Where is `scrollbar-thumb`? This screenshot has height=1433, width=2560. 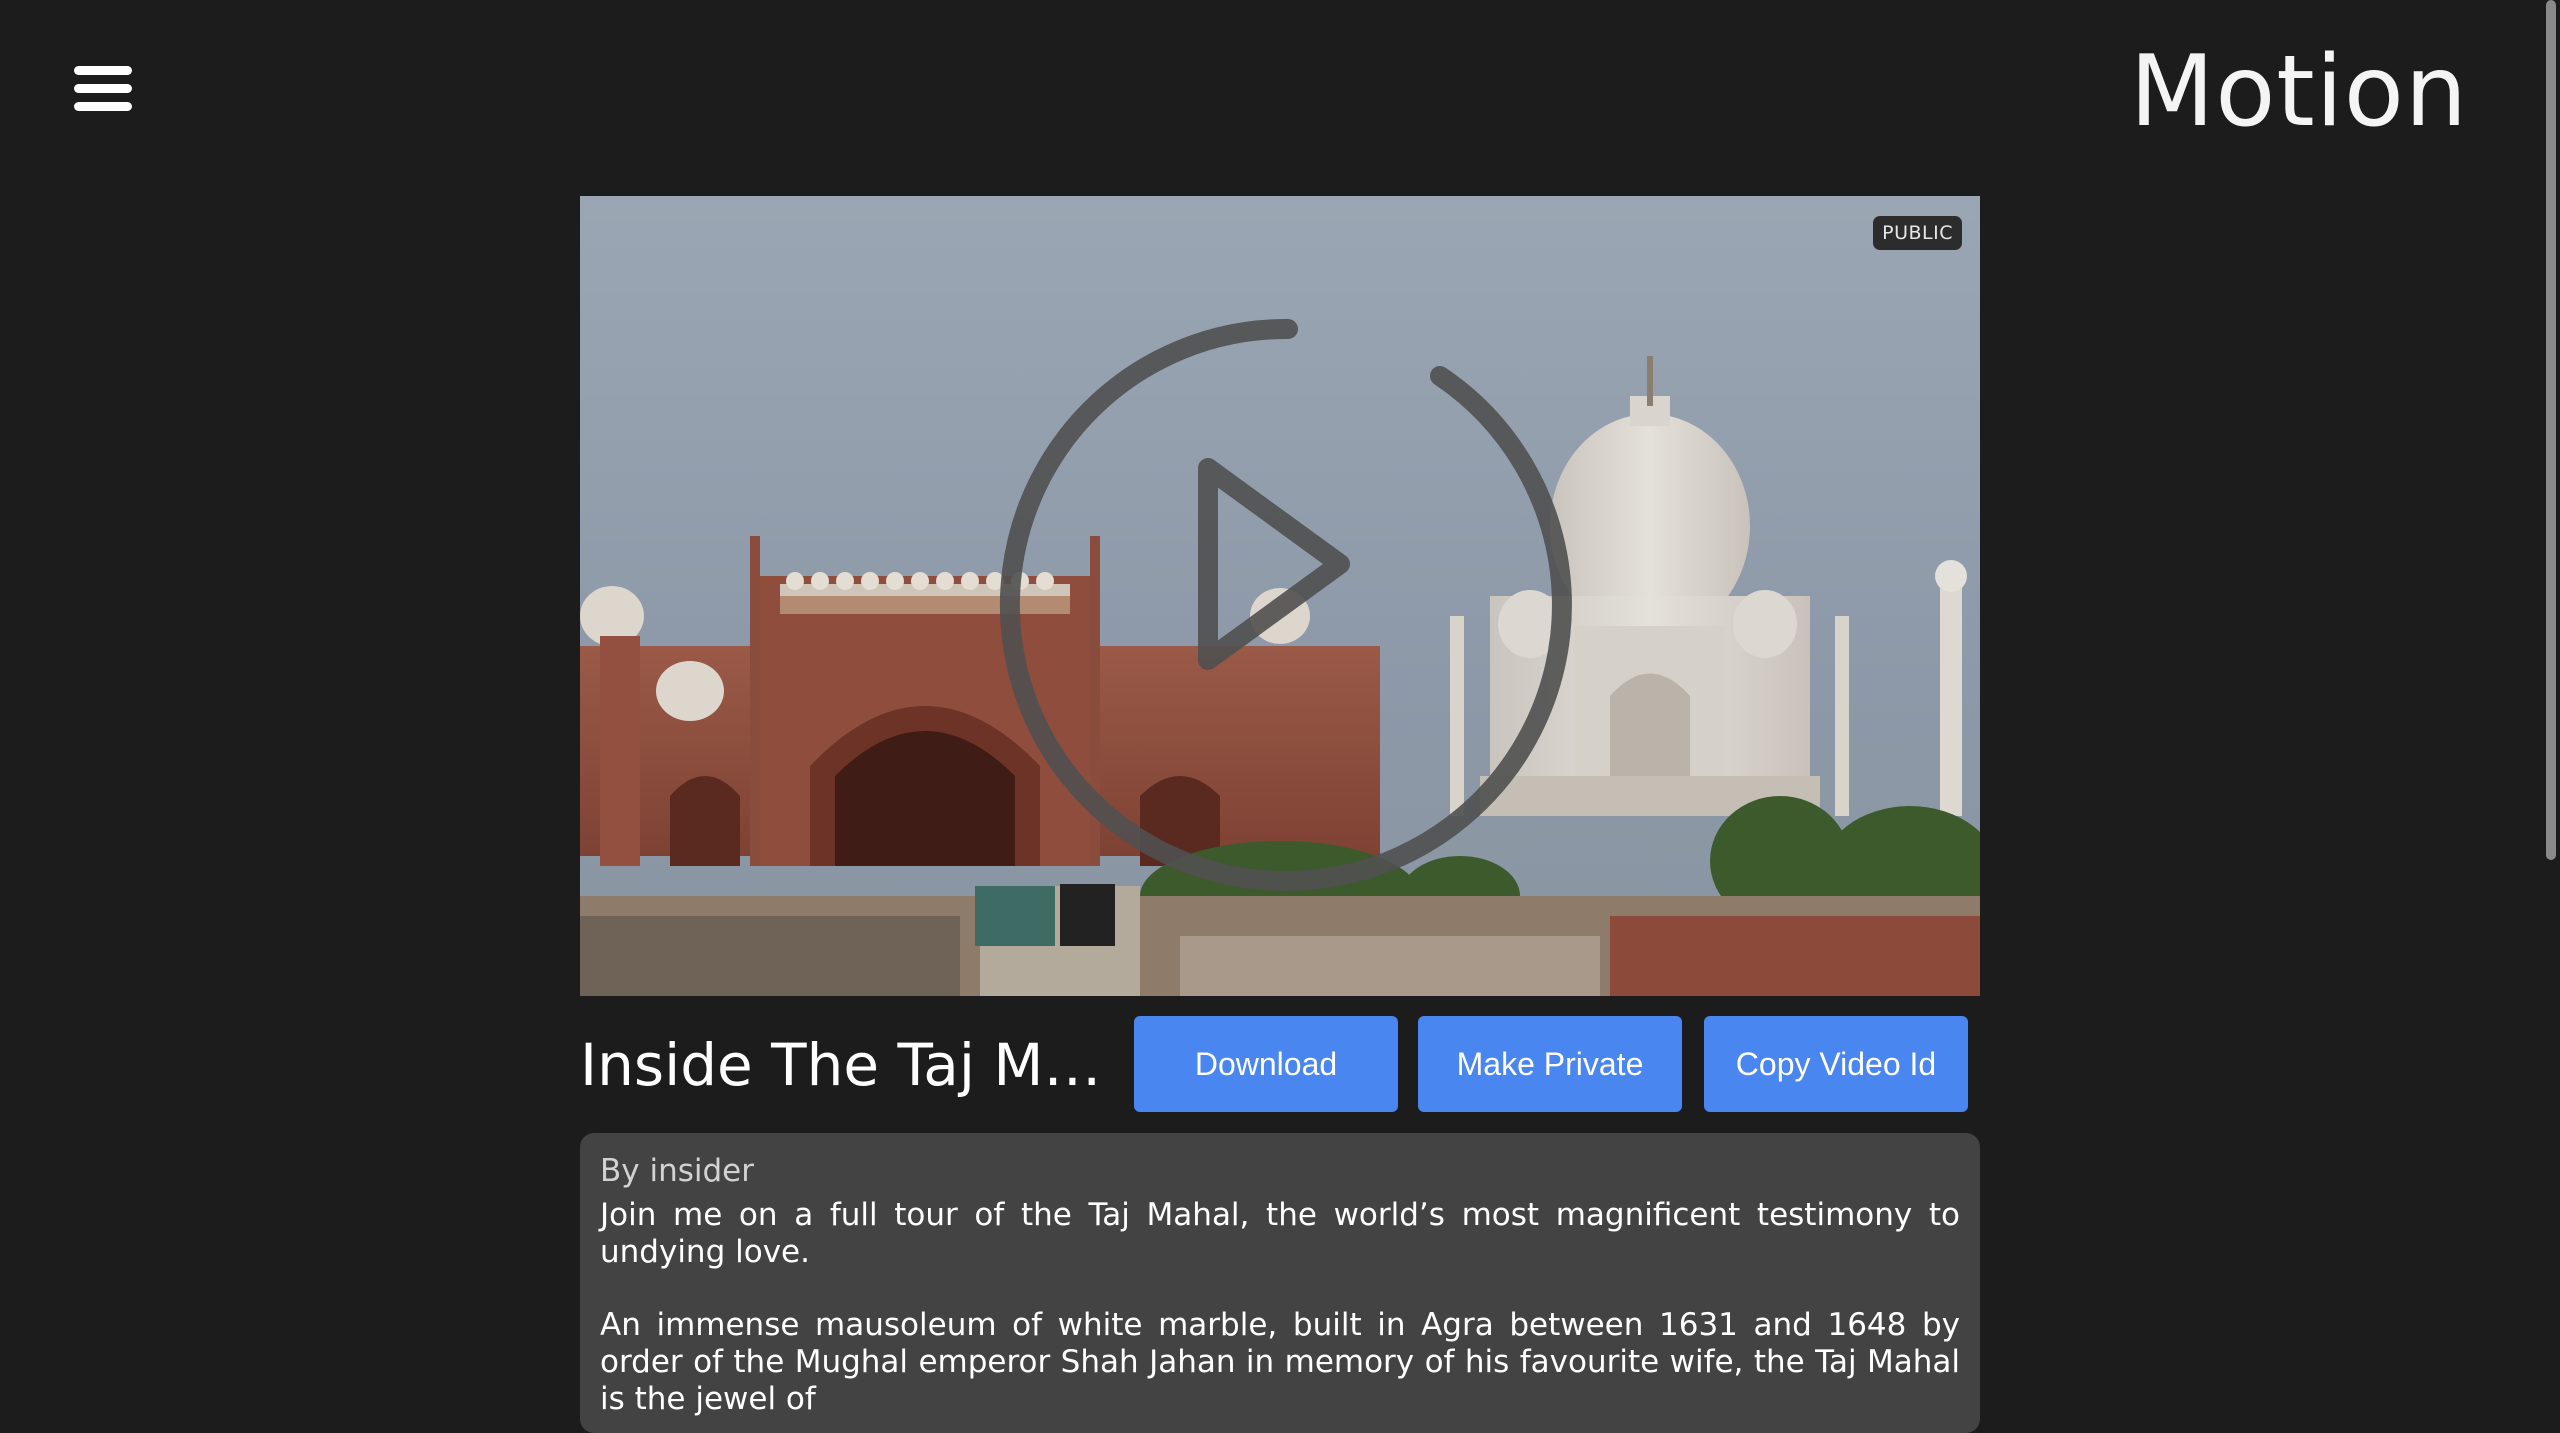
scrollbar-thumb is located at coordinates (2551, 430).